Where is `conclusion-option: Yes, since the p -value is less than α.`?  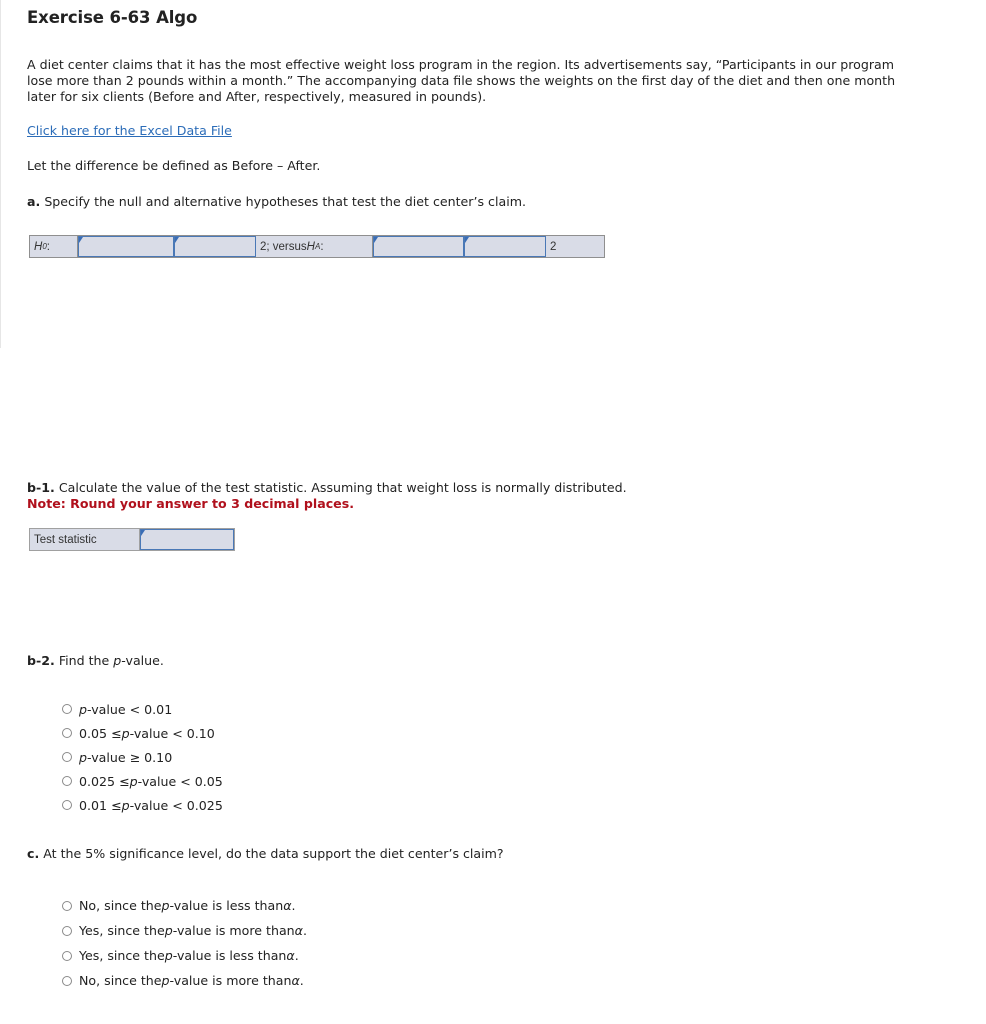 conclusion-option: Yes, since the p -value is less than α. is located at coordinates (184, 955).